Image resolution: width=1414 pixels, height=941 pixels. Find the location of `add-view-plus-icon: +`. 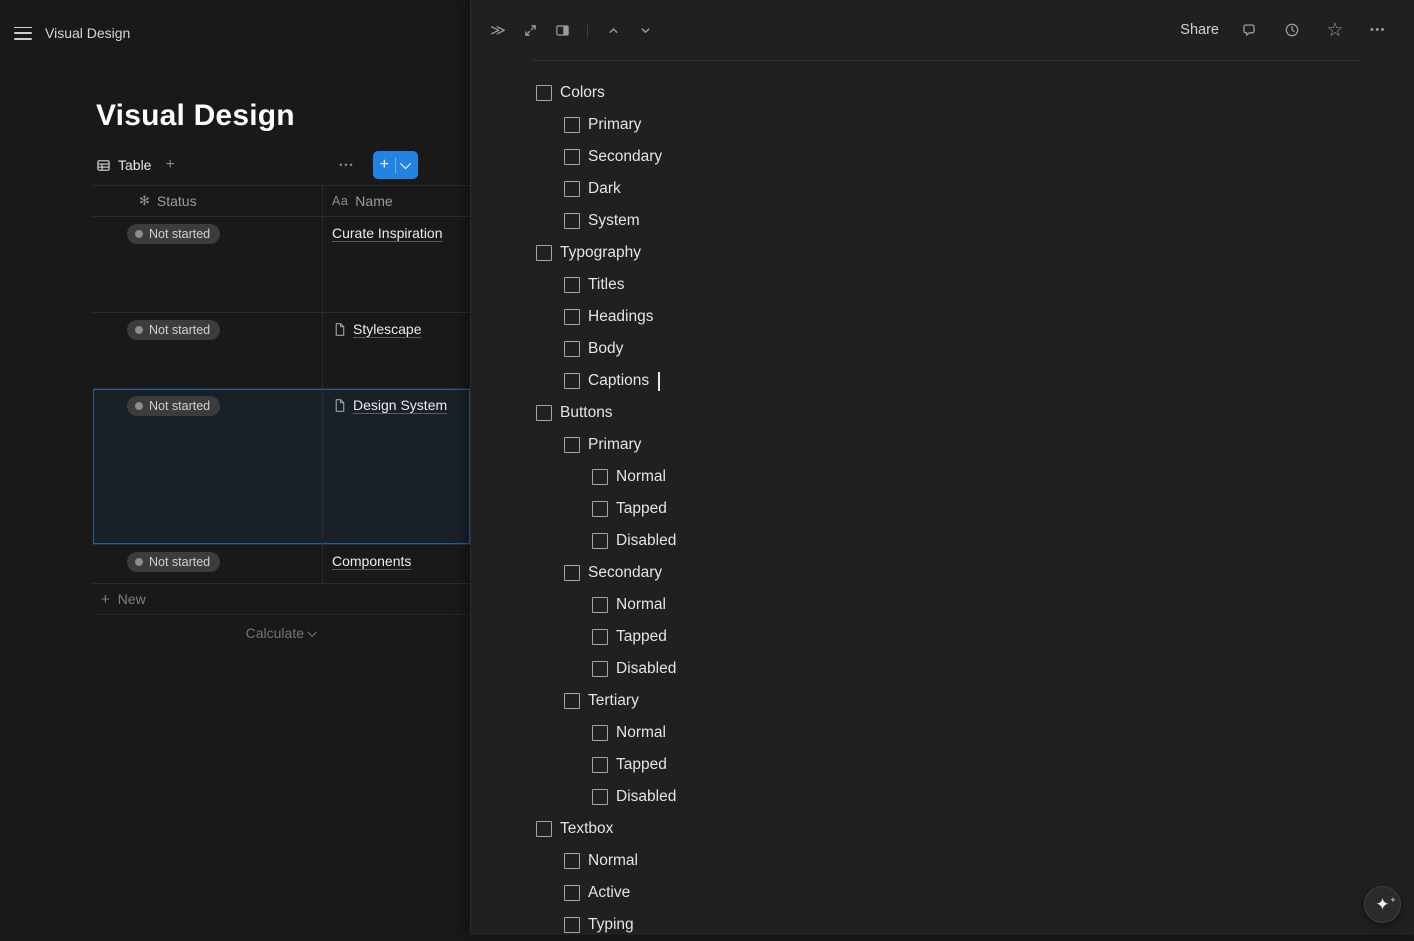

add-view-plus-icon: + is located at coordinates (169, 165).